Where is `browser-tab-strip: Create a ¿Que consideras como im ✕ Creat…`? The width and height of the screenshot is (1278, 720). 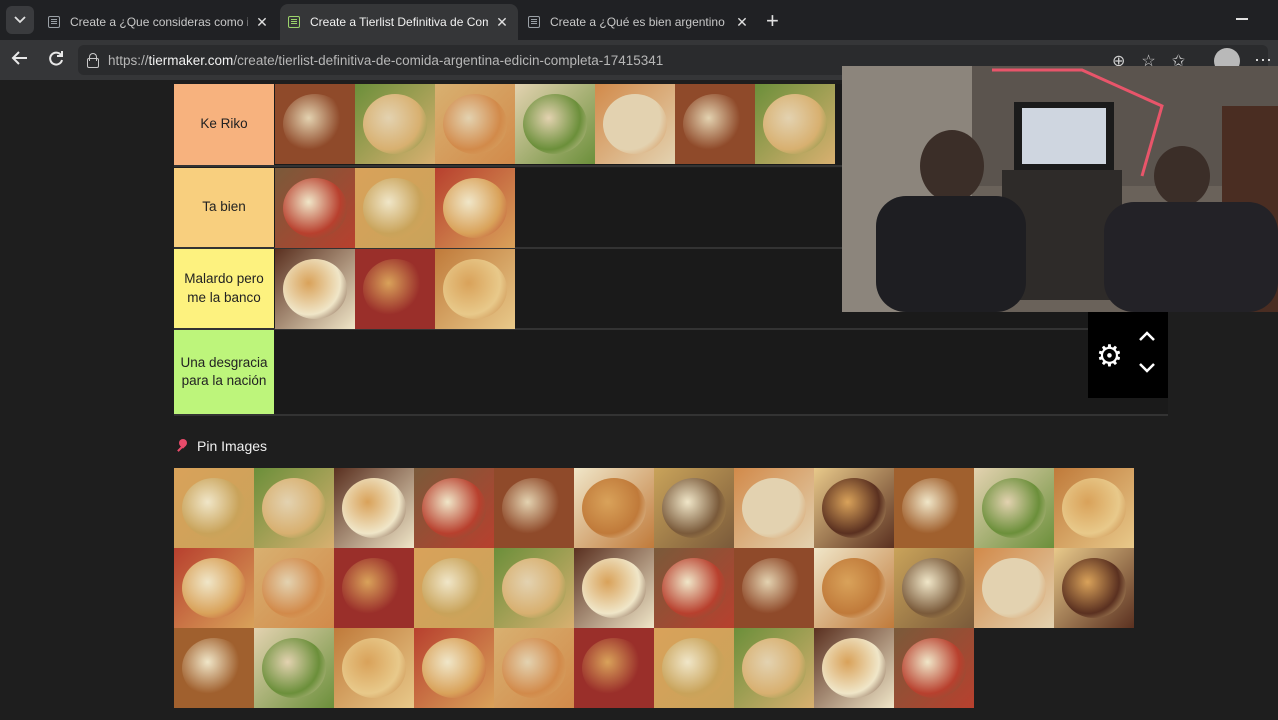 browser-tab-strip: Create a ¿Que consideras como im ✕ Creat… is located at coordinates (639, 20).